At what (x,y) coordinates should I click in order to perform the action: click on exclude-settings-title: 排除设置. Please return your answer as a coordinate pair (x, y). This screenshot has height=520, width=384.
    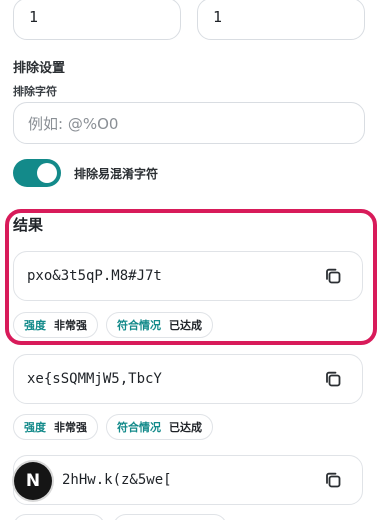
    Looking at the image, I should click on (39, 68).